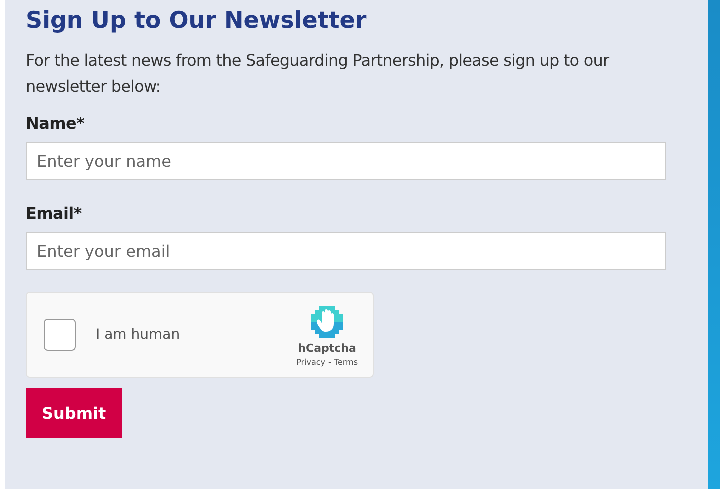 The height and width of the screenshot is (489, 720). Describe the element at coordinates (60, 335) in the screenshot. I see `captcha-checkbox` at that location.